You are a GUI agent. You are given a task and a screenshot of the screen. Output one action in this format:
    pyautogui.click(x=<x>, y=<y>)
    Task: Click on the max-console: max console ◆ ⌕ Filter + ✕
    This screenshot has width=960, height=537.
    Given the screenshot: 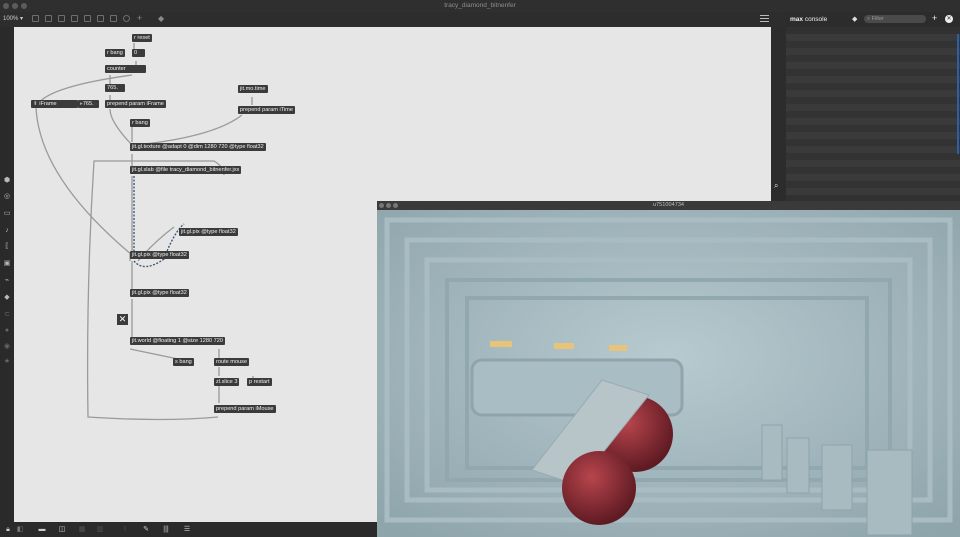 What is the action you would take?
    pyautogui.click(x=873, y=106)
    